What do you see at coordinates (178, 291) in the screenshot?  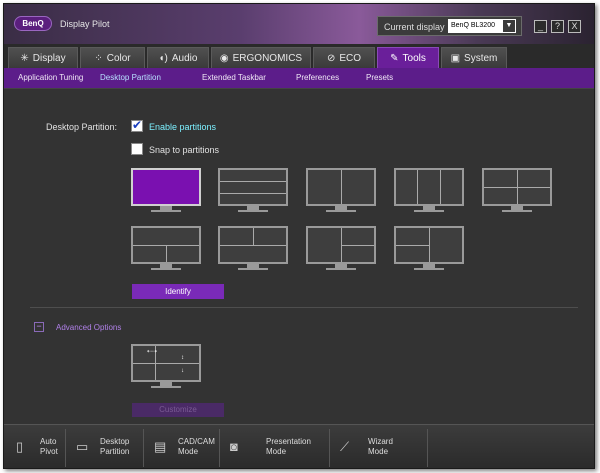 I see `identify-button: Identify` at bounding box center [178, 291].